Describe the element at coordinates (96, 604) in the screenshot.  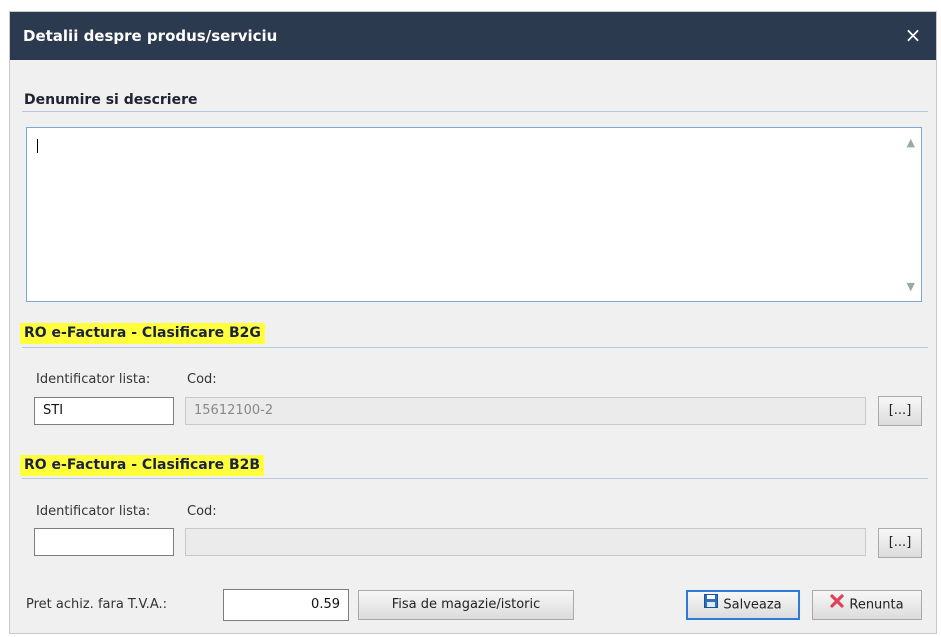
I see `price-label: Pret achiz. fara T.V.A.:` at that location.